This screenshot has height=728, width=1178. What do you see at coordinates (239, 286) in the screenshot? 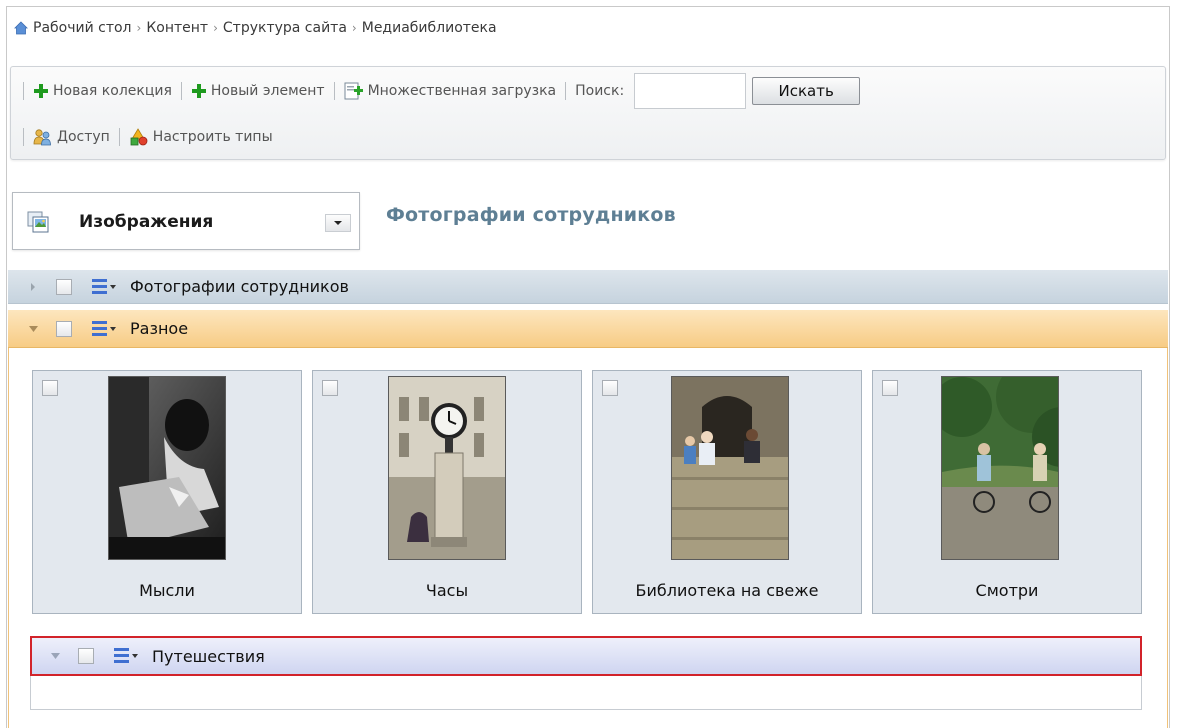
I see `tree-row-label: Фотографии сотрудников` at bounding box center [239, 286].